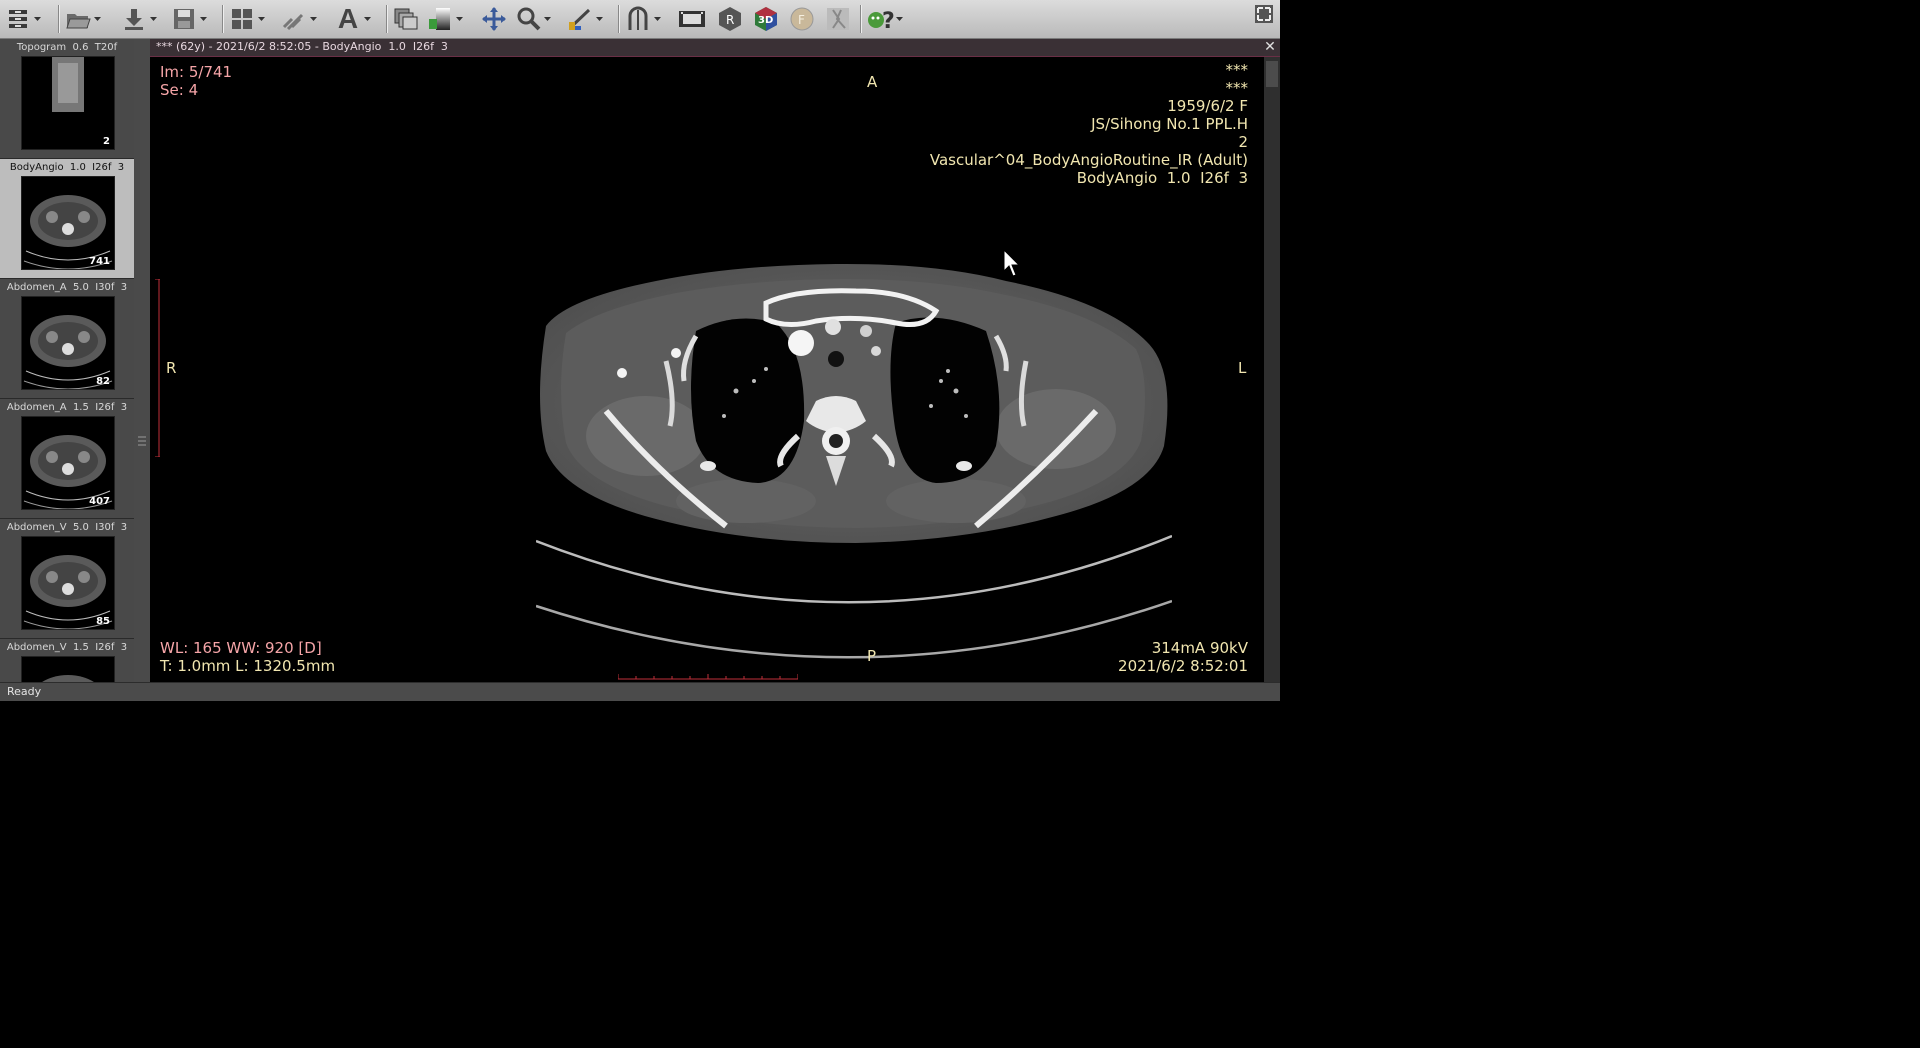 The height and width of the screenshot is (1048, 1920). I want to click on series-image-count: 741, so click(99, 261).